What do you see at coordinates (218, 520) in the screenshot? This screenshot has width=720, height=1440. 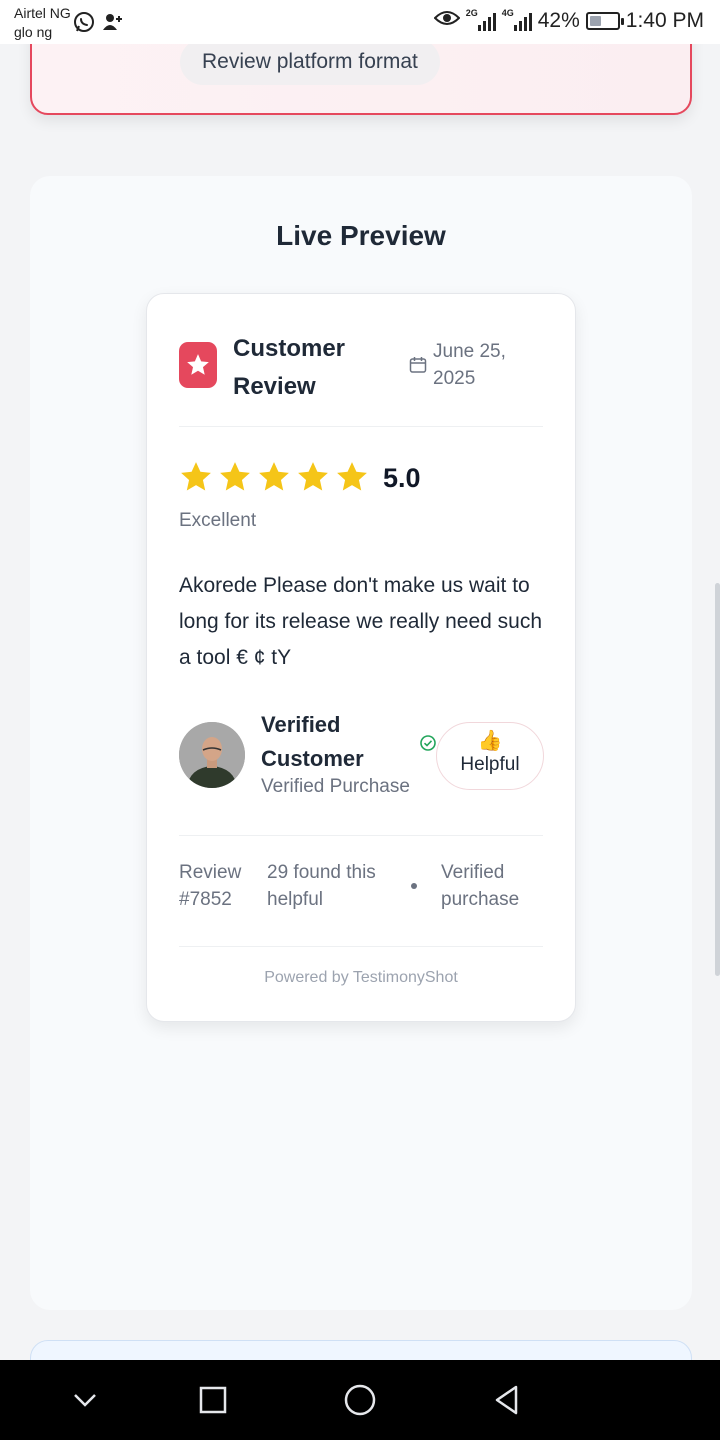 I see `rating-label: Excellent` at bounding box center [218, 520].